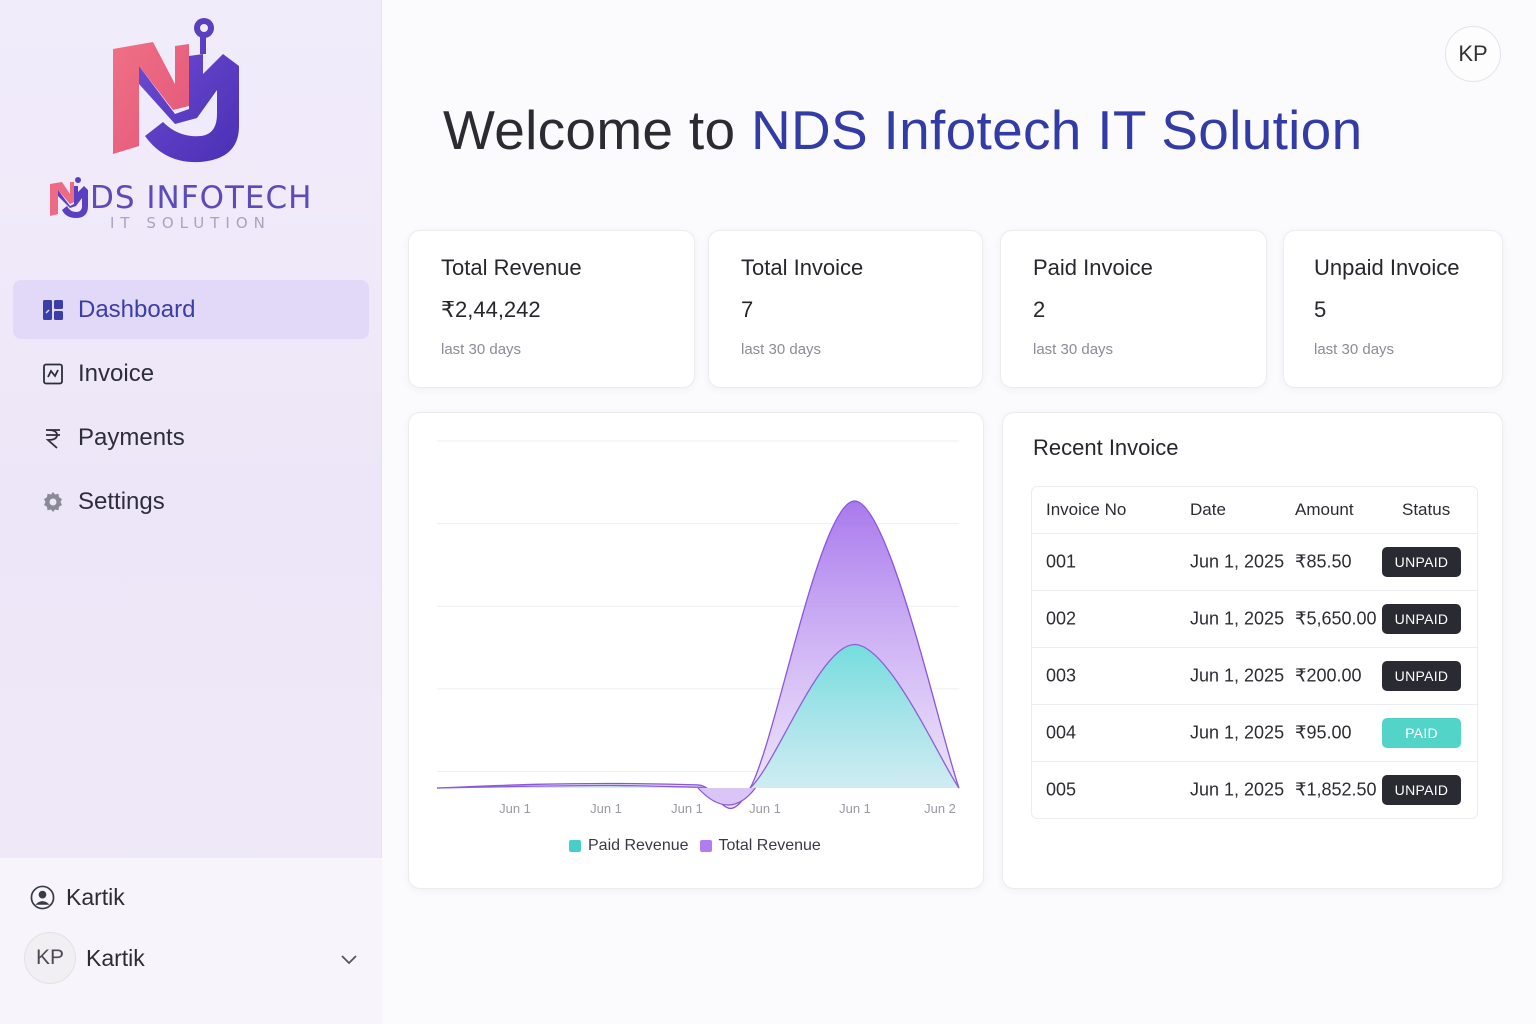 This screenshot has height=1024, width=1536. Describe the element at coordinates (511, 267) in the screenshot. I see `stat-title: Total Revenue` at that location.